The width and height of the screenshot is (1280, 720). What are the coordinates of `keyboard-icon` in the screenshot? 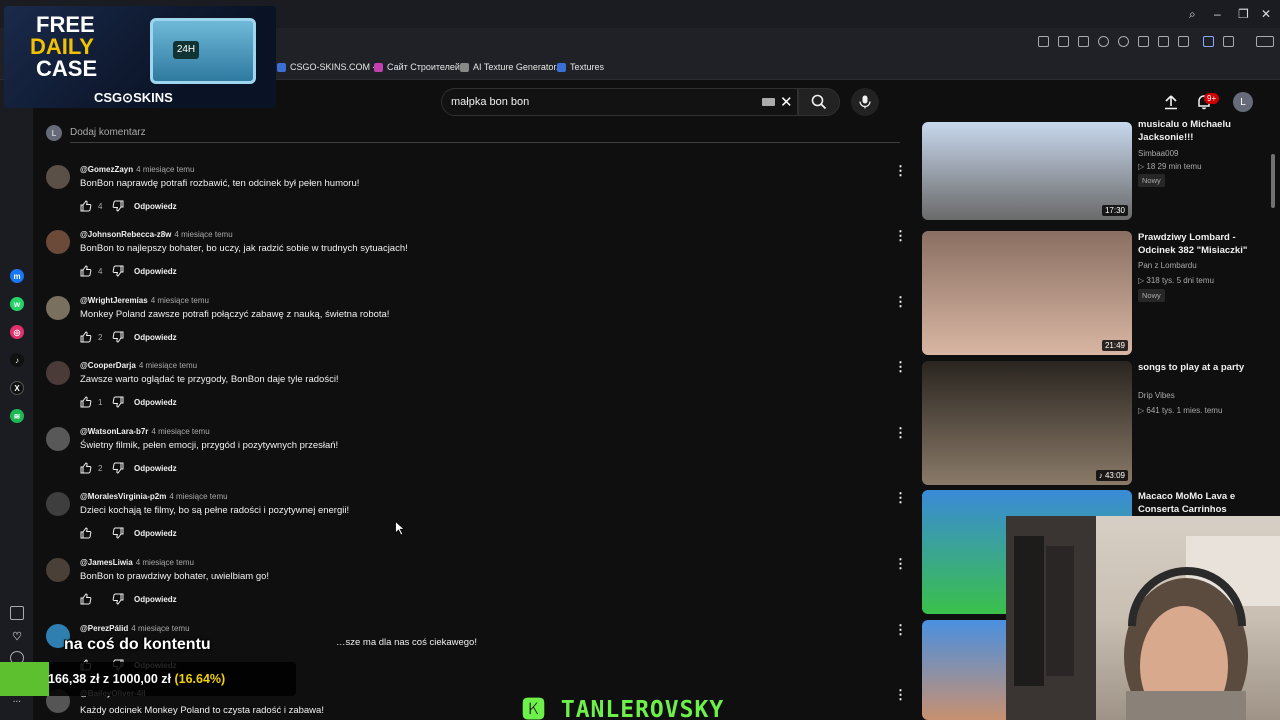 It's located at (768, 102).